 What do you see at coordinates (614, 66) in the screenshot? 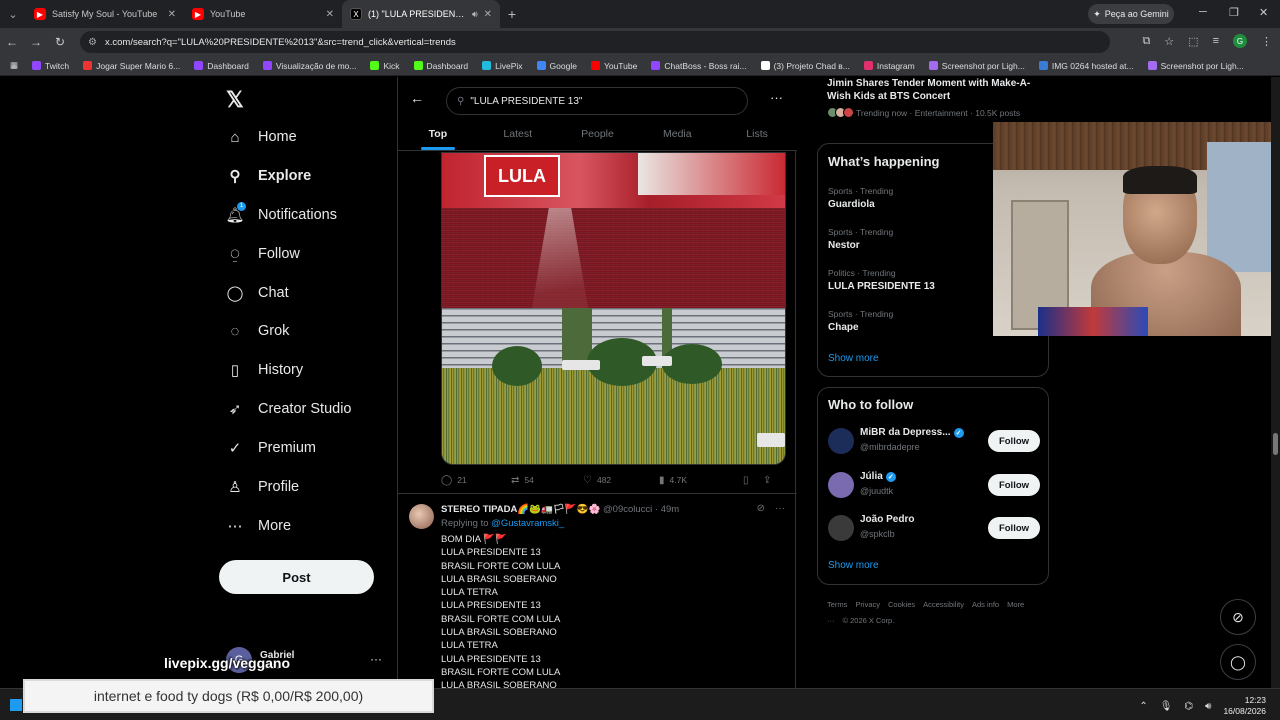
I see `bookmark-item: YouTube` at bounding box center [614, 66].